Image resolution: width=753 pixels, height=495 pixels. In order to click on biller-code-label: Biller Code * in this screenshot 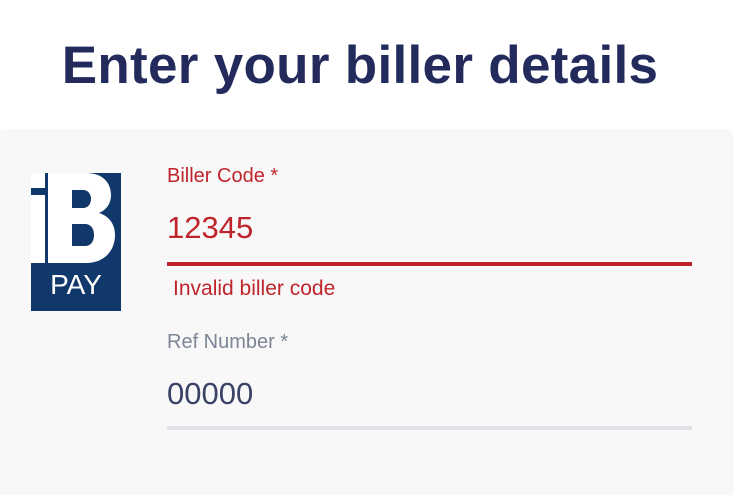, I will do `click(223, 176)`.